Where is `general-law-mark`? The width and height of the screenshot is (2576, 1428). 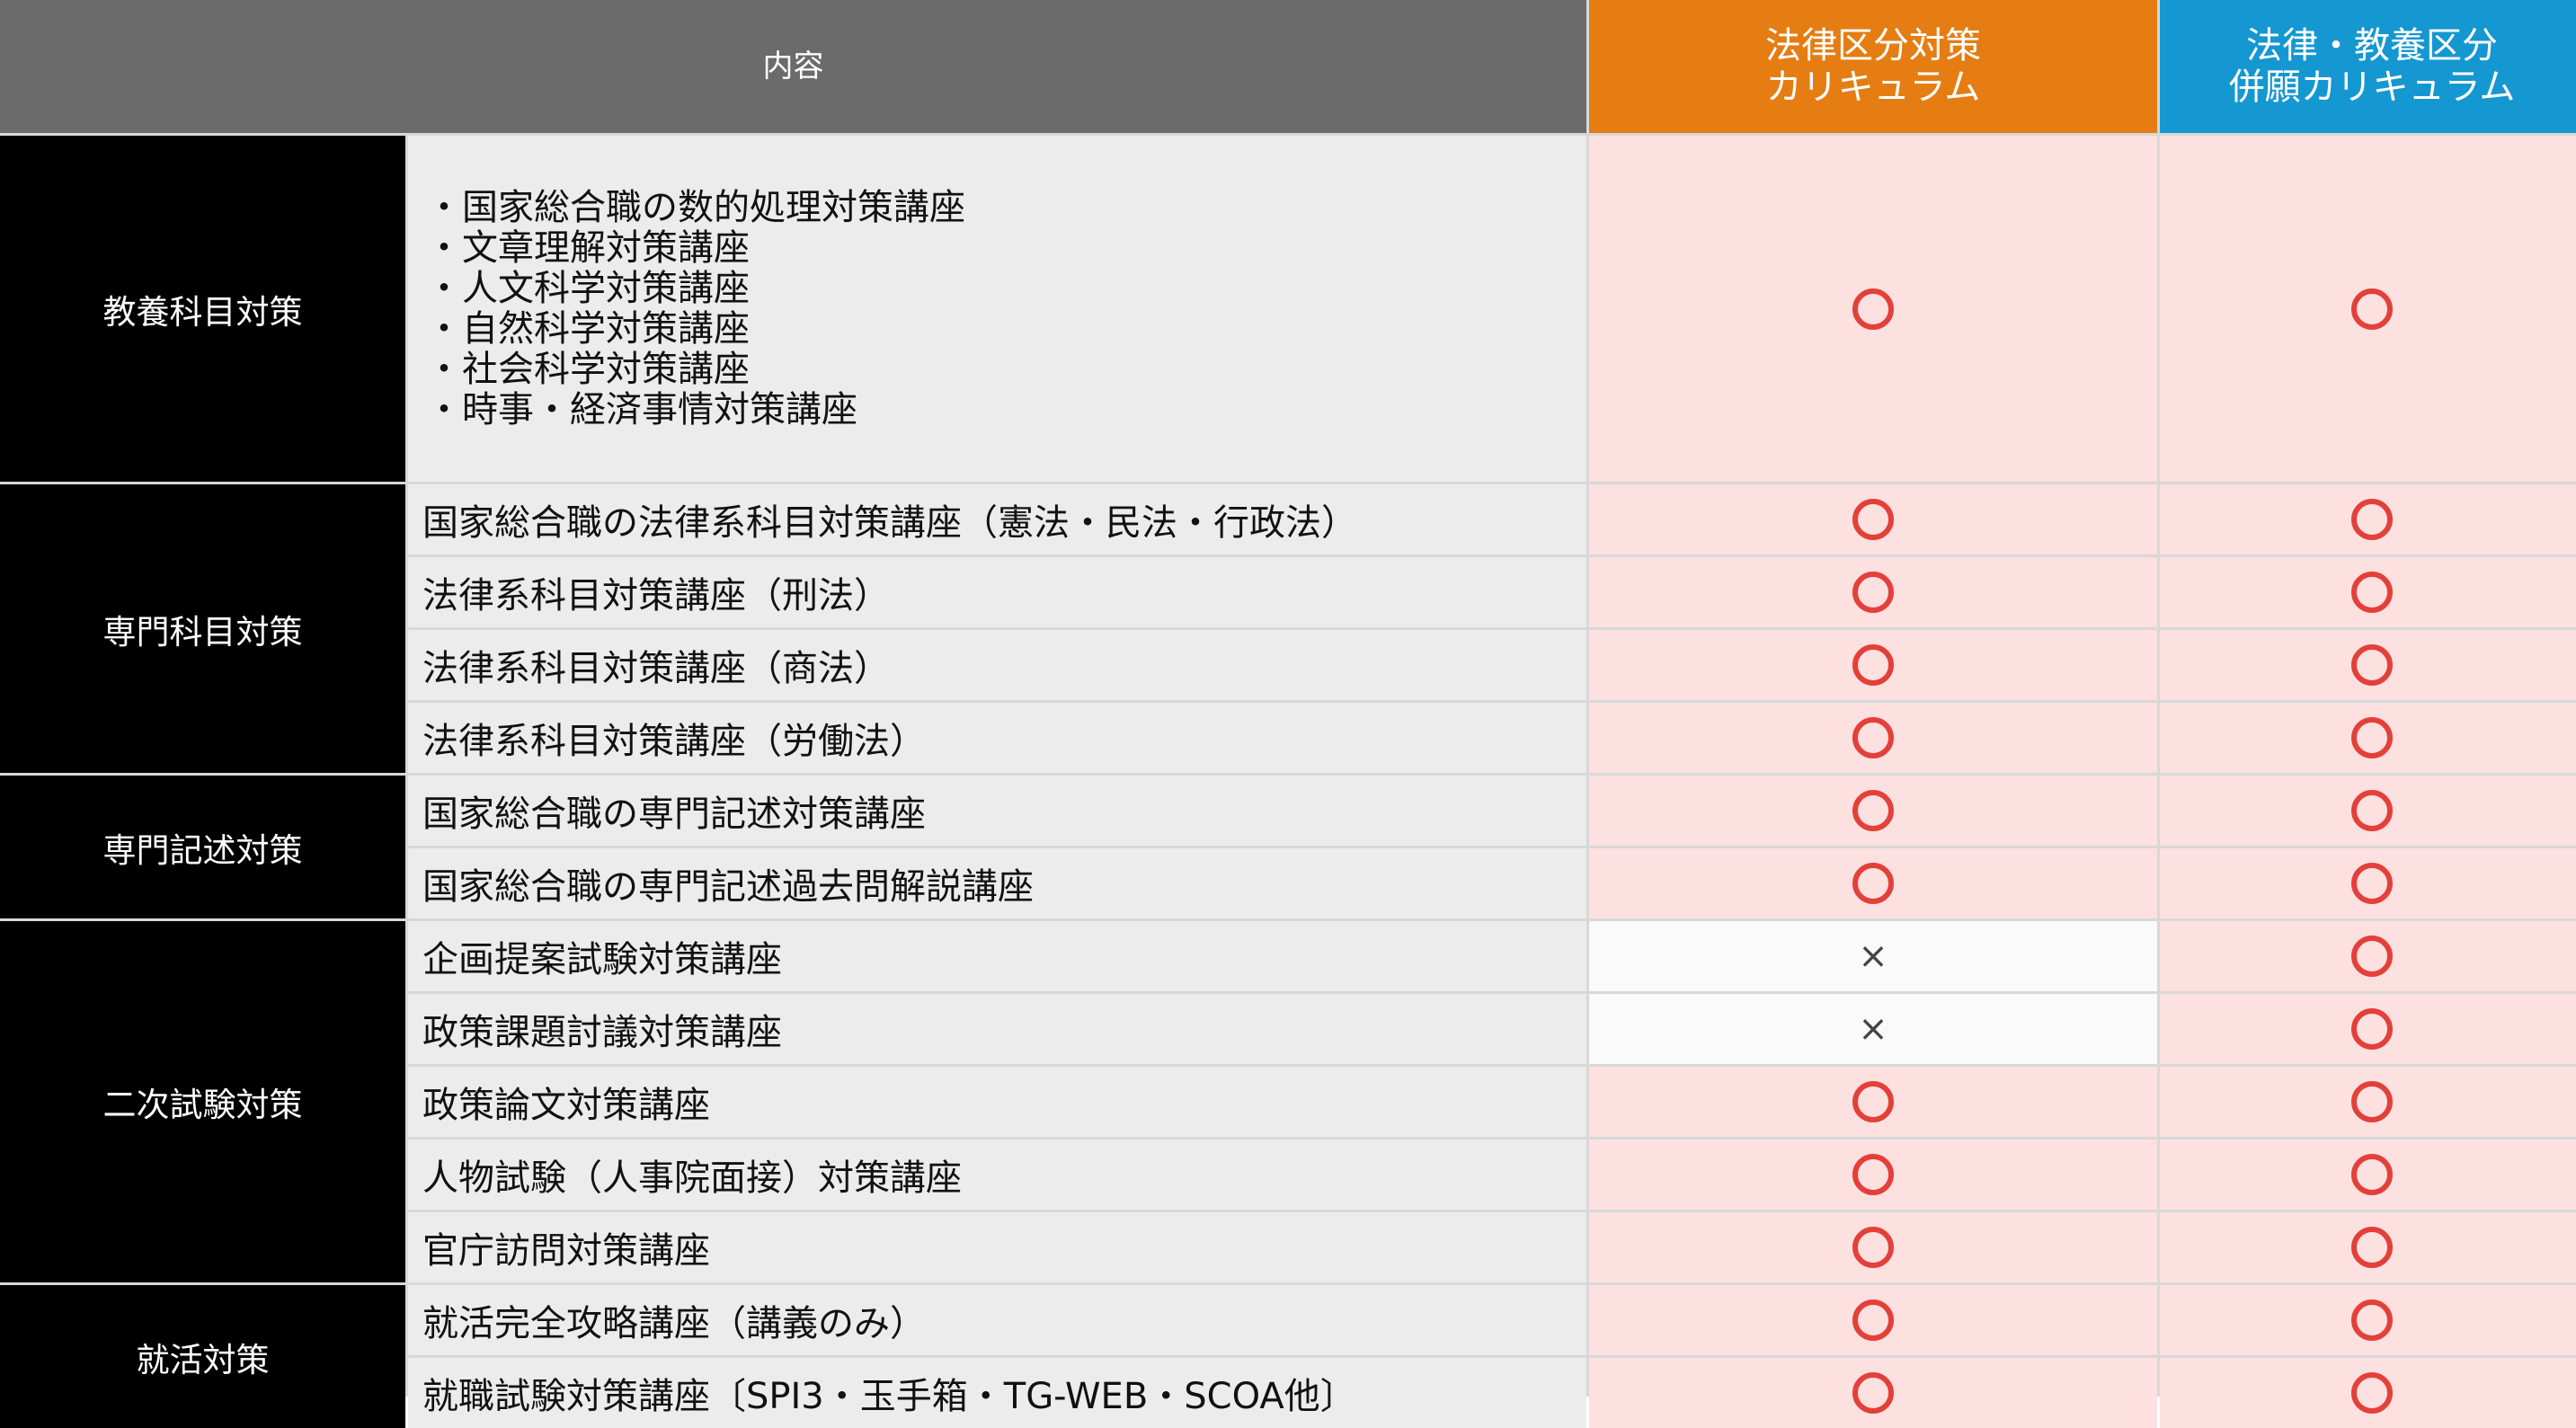 general-law-mark is located at coordinates (1873, 309).